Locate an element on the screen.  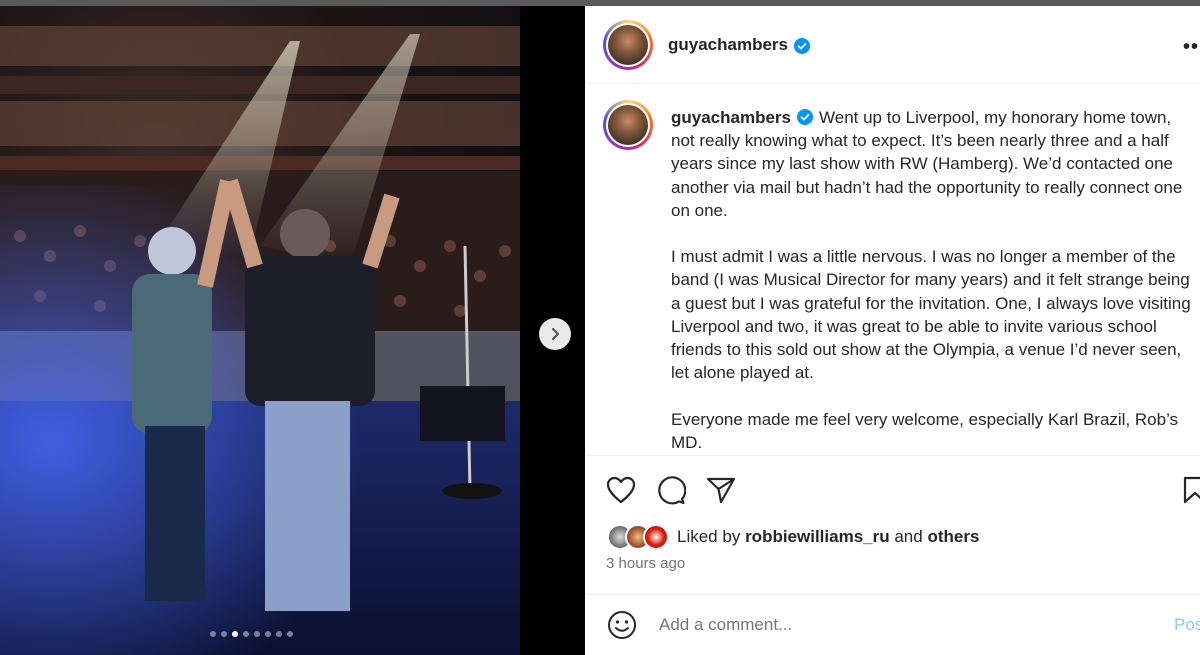
header-username: guyachambers is located at coordinates (739, 45).